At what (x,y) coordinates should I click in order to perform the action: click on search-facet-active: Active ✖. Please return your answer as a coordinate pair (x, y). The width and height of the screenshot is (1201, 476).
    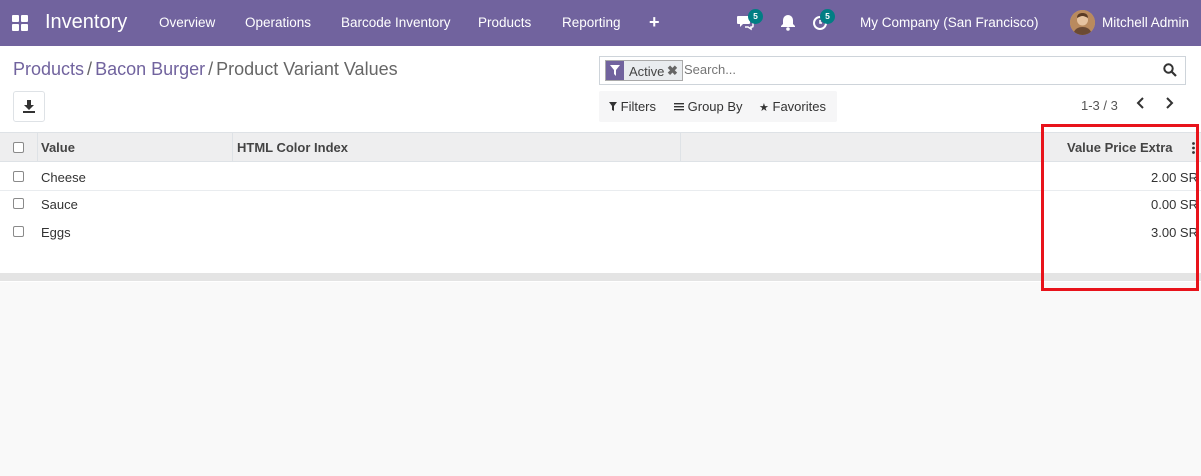
    Looking at the image, I should click on (644, 70).